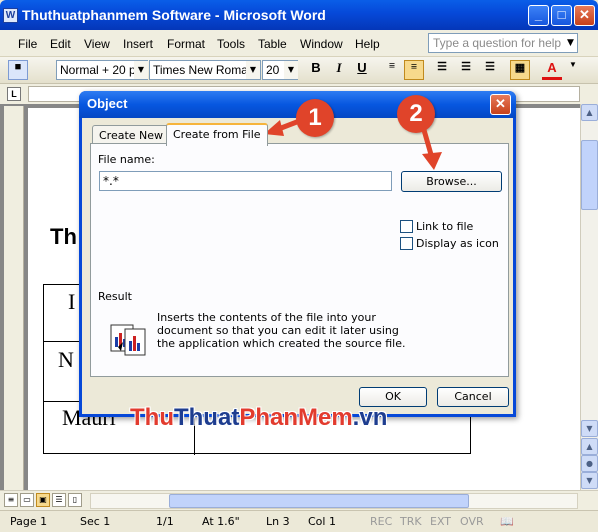 Image resolution: width=598 pixels, height=532 pixels. I want to click on minimize-button: _, so click(538, 15).